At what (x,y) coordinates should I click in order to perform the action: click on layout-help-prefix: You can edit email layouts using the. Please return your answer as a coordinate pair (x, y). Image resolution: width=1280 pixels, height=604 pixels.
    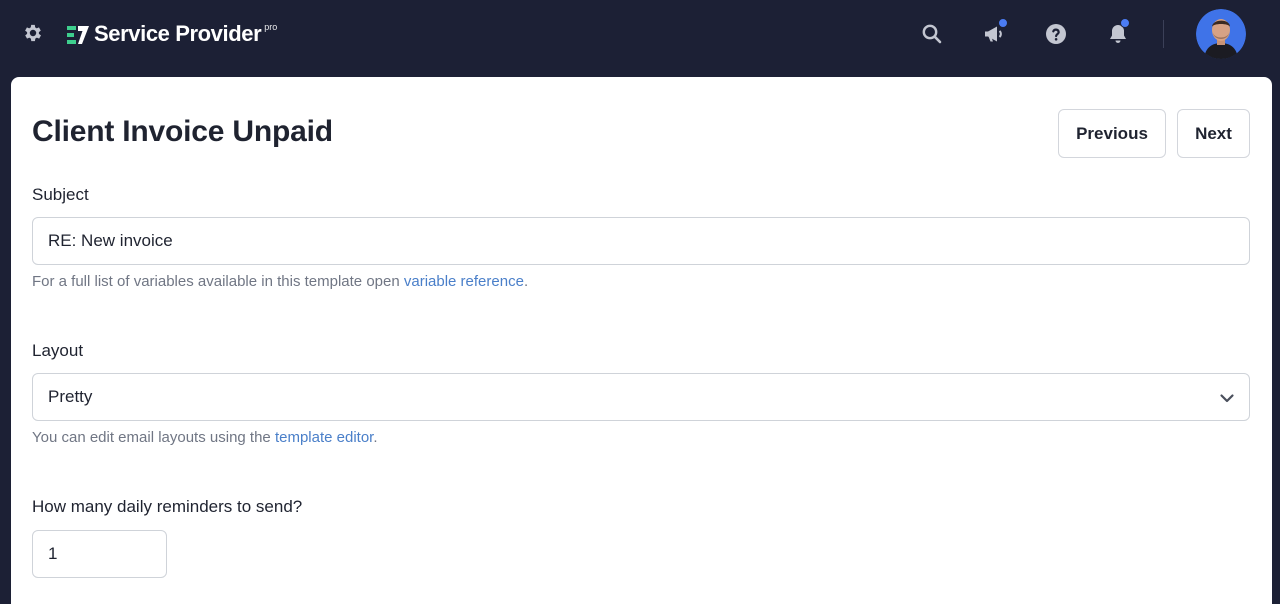
    Looking at the image, I should click on (153, 437).